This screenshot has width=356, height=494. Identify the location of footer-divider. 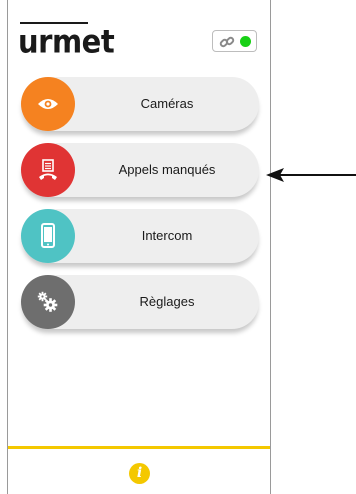
(139, 447).